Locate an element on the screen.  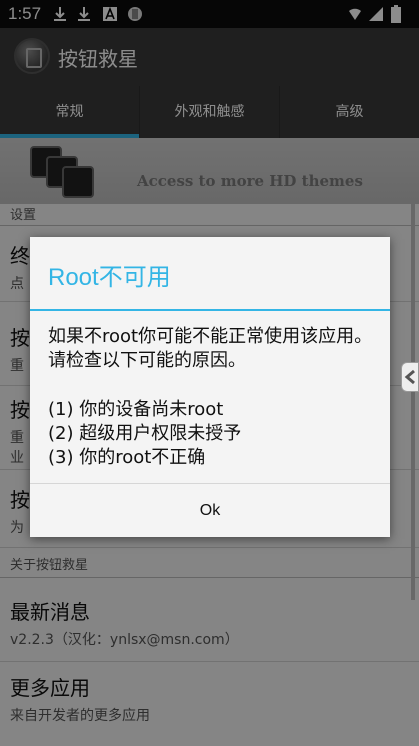
side-panel-handle is located at coordinates (410, 377).